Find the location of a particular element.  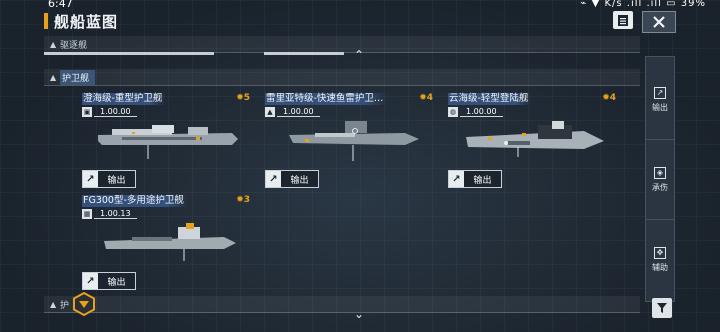

cost-badge: ✹3 is located at coordinates (243, 200).